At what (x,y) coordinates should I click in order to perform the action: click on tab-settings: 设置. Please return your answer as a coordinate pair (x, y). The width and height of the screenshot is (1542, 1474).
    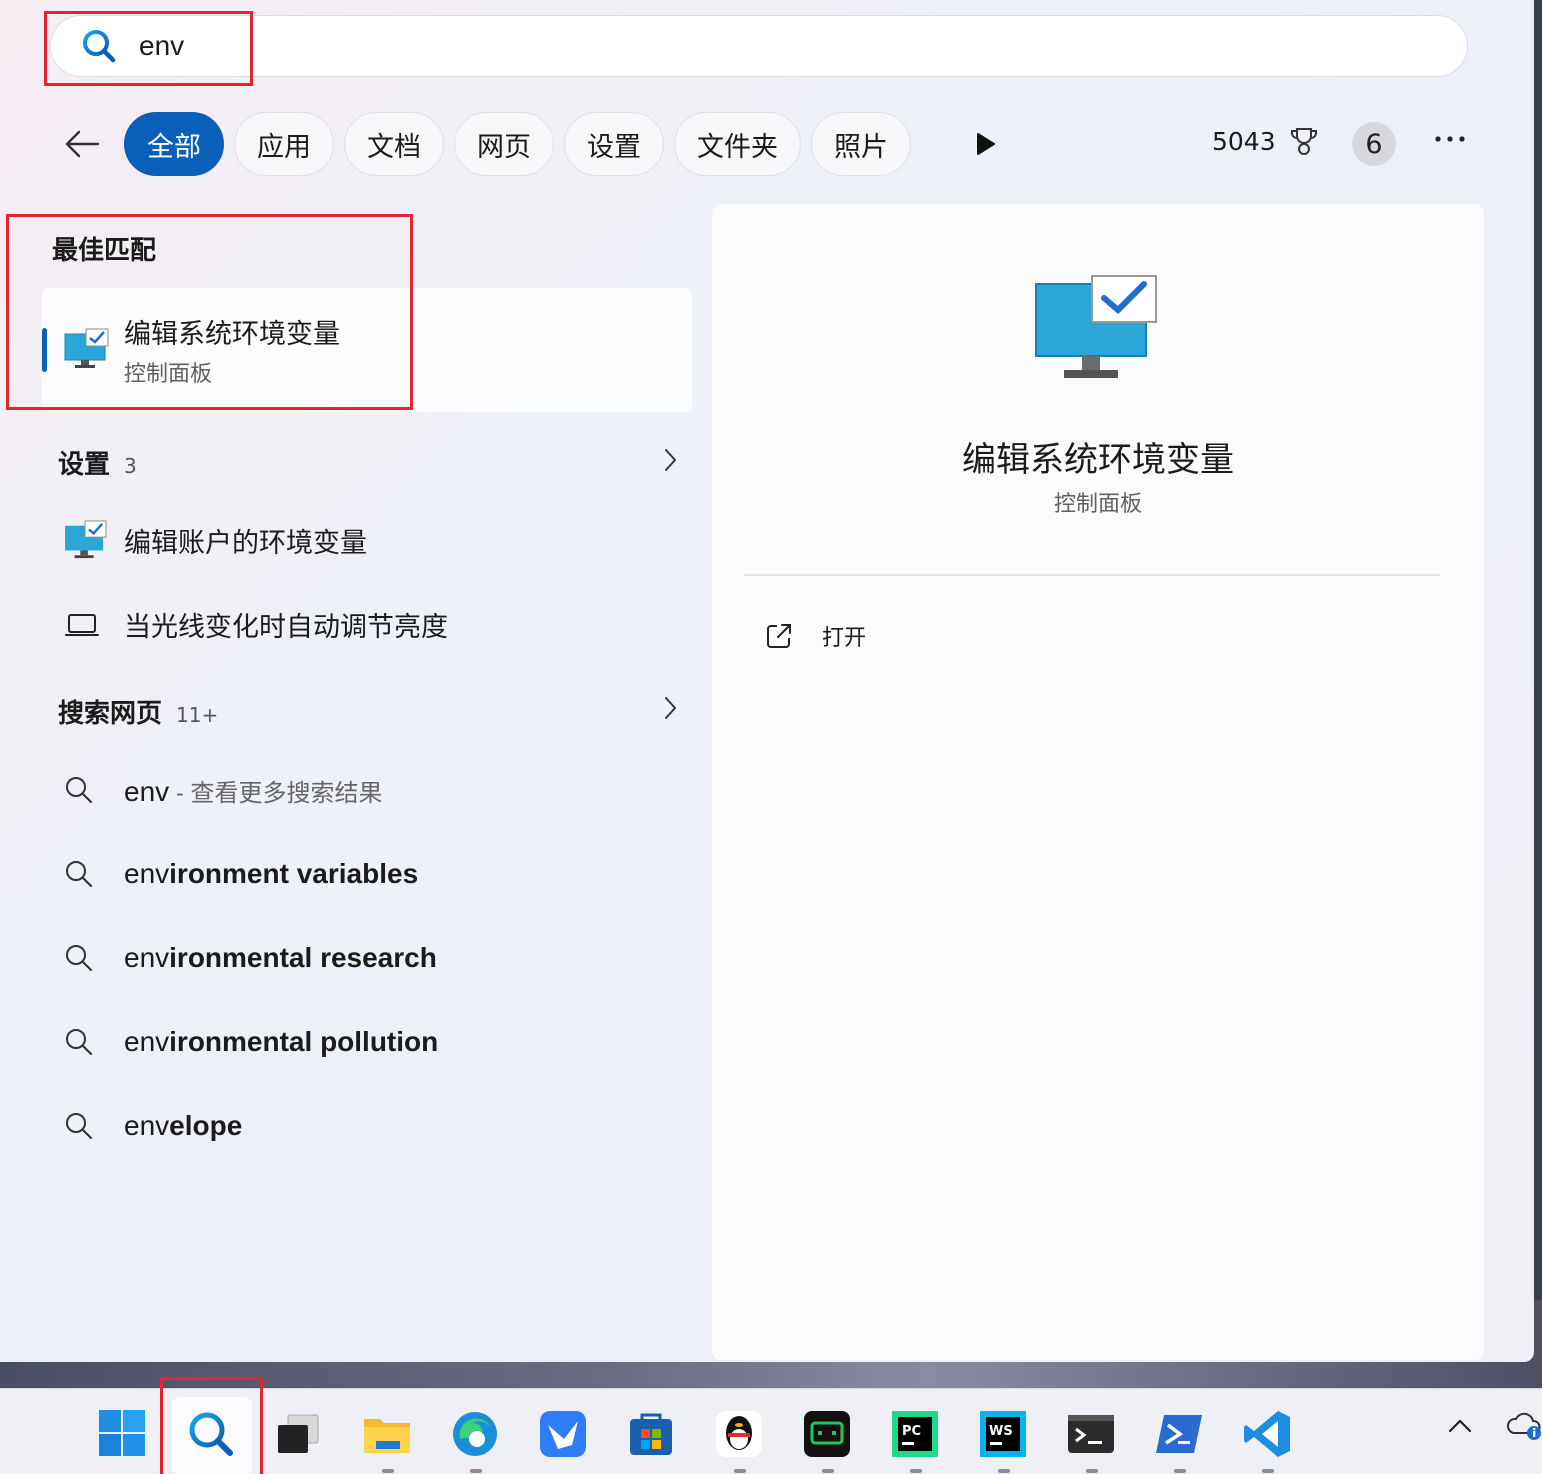
    Looking at the image, I should click on (614, 144).